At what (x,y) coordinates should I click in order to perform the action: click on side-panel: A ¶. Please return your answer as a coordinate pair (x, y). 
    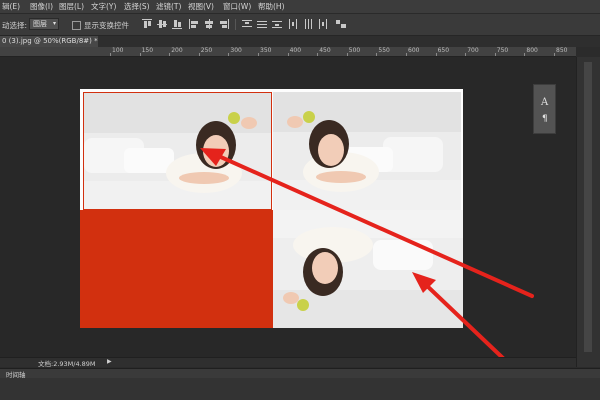
    Looking at the image, I should click on (544, 109).